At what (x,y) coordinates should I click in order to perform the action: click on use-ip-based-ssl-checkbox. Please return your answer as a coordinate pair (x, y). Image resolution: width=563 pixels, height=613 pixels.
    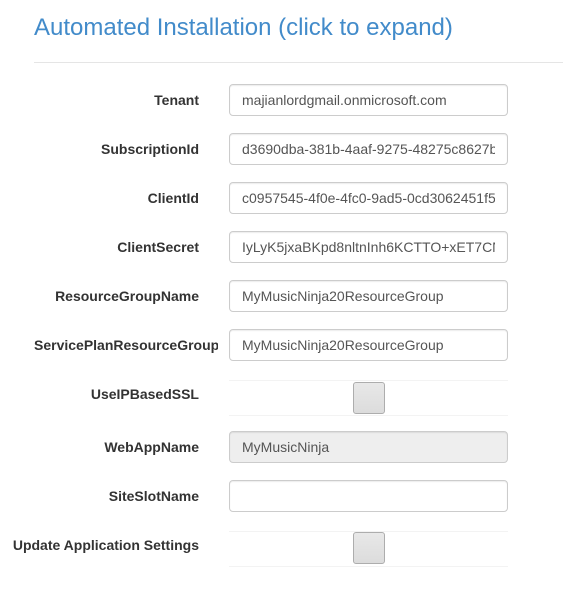
    Looking at the image, I should click on (369, 398).